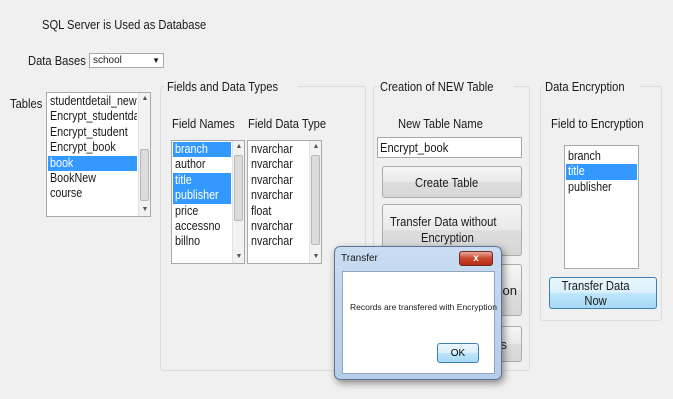 The image size is (673, 399). Describe the element at coordinates (287, 123) in the screenshot. I see `field-types-label: Field Data Type` at that location.